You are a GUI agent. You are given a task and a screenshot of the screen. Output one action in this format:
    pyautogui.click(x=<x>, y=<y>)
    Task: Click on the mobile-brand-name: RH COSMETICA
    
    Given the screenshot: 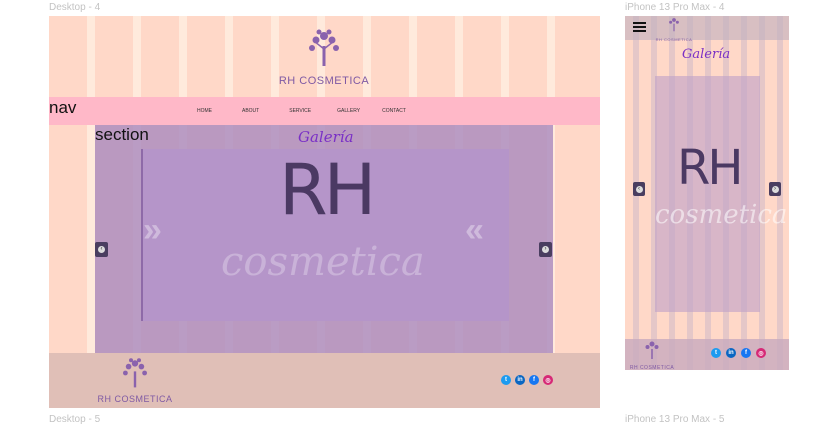 What is the action you would take?
    pyautogui.click(x=674, y=39)
    